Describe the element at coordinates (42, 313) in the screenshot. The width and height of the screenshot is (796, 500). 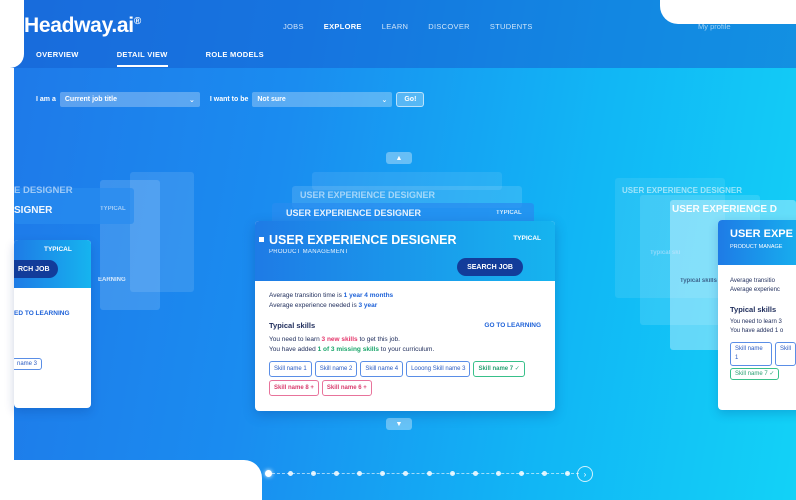
I see `go-to-learning-link: ED TO LEARNING` at that location.